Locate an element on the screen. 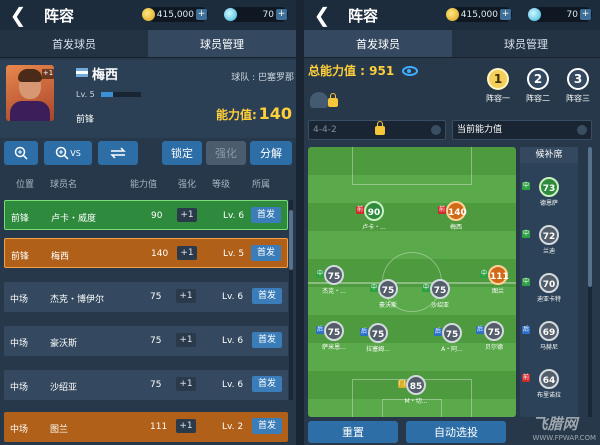 The image size is (600, 445). gold-coin-icon is located at coordinates (452, 14).